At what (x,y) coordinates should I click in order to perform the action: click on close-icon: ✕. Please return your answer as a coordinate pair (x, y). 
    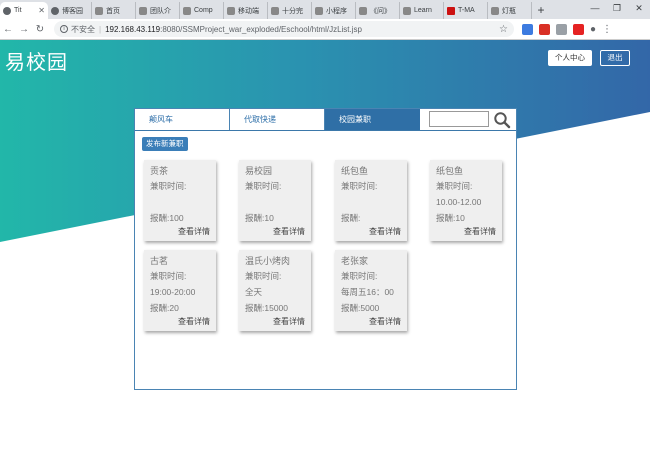
    Looking at the image, I should click on (41, 10).